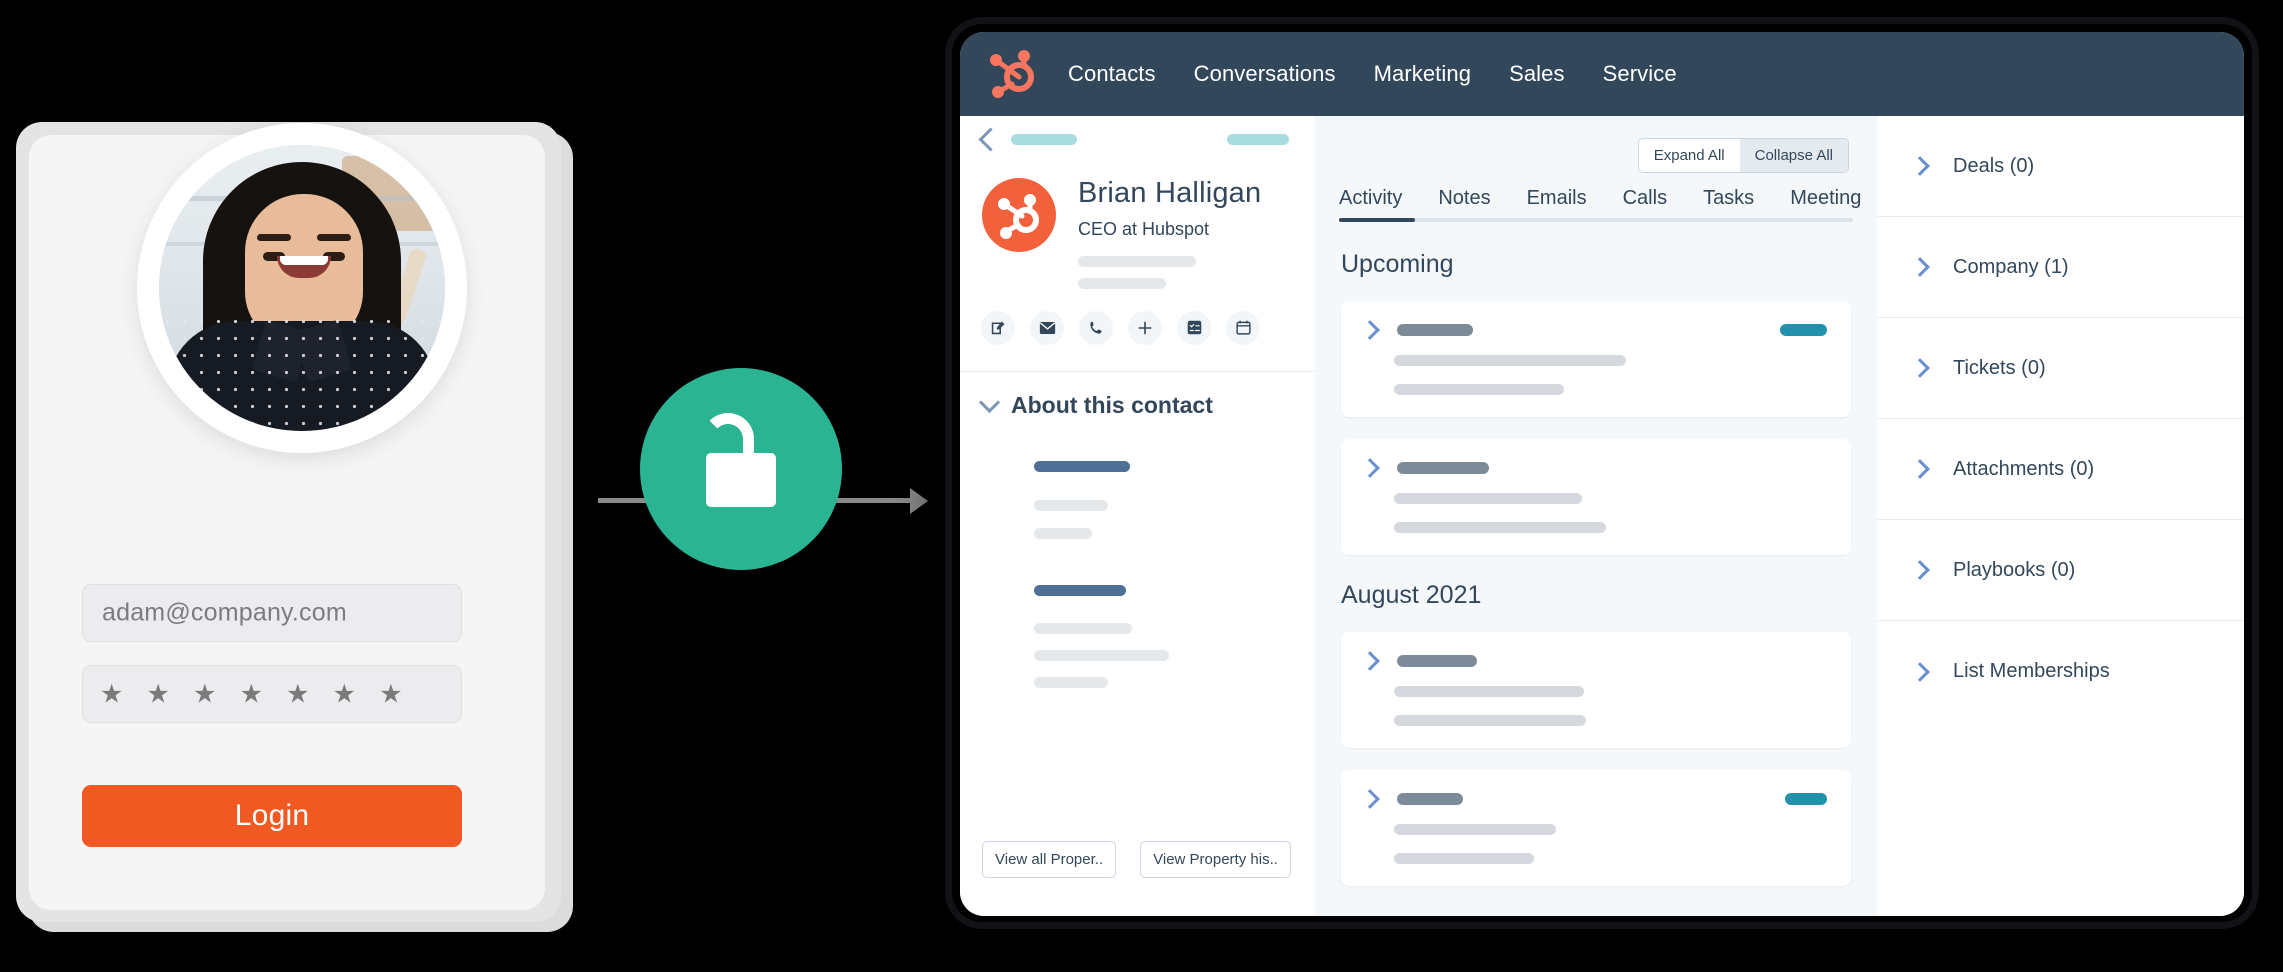 Image resolution: width=2283 pixels, height=972 pixels. Describe the element at coordinates (2014, 569) in the screenshot. I see `sidebar-item-label: Playbooks (0)` at that location.